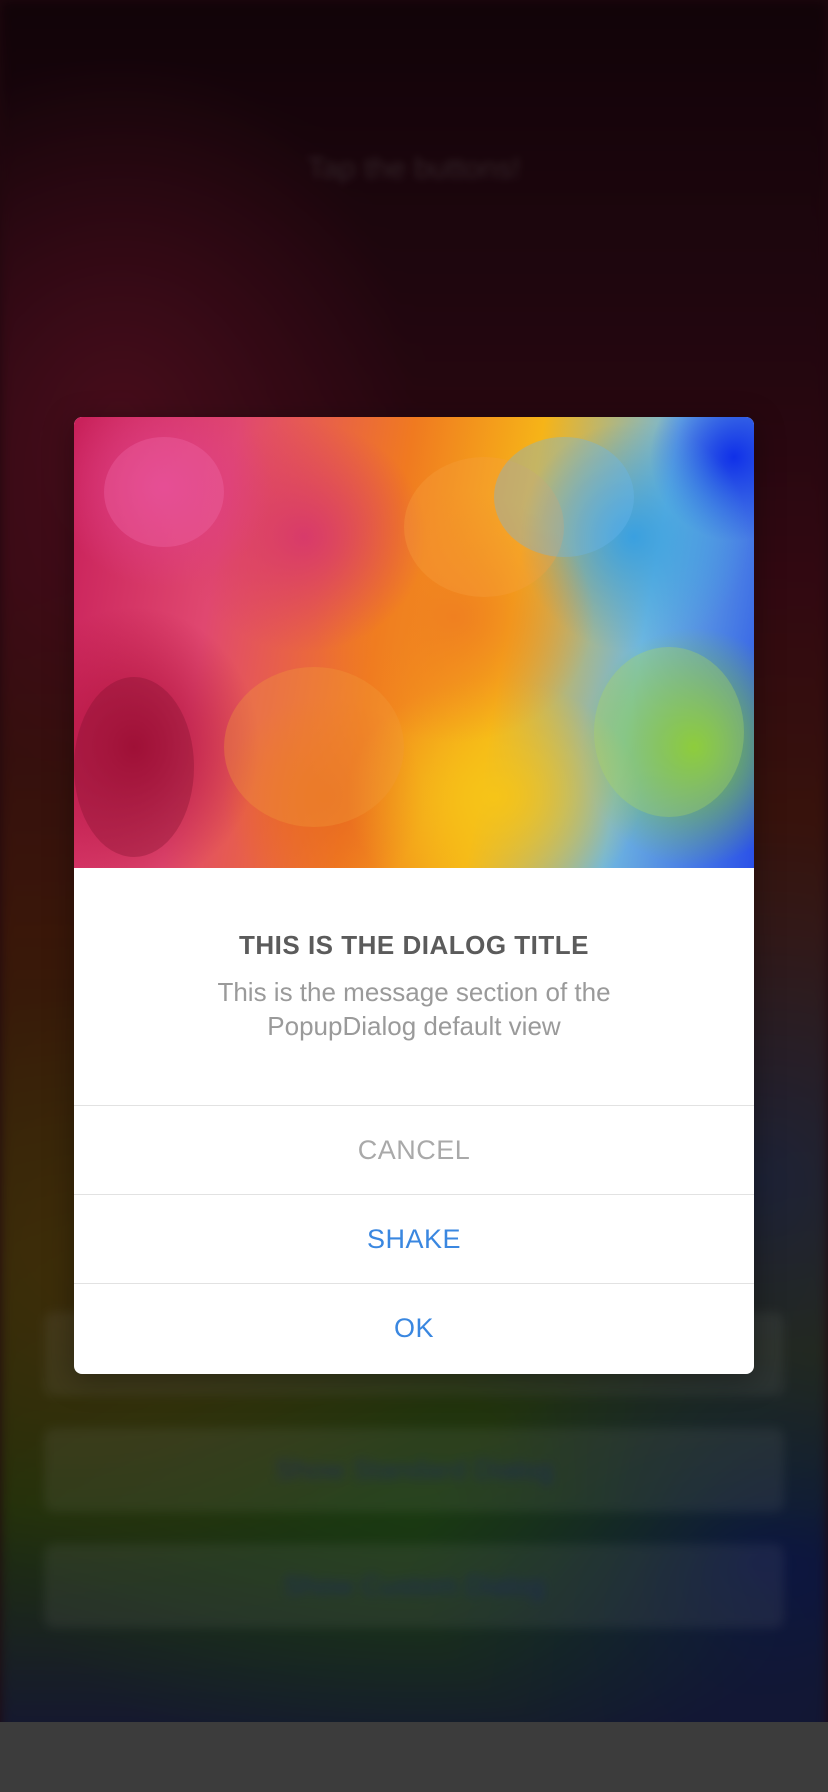 The height and width of the screenshot is (1792, 828). What do you see at coordinates (414, 1238) in the screenshot?
I see `shake-button: SHAKE` at bounding box center [414, 1238].